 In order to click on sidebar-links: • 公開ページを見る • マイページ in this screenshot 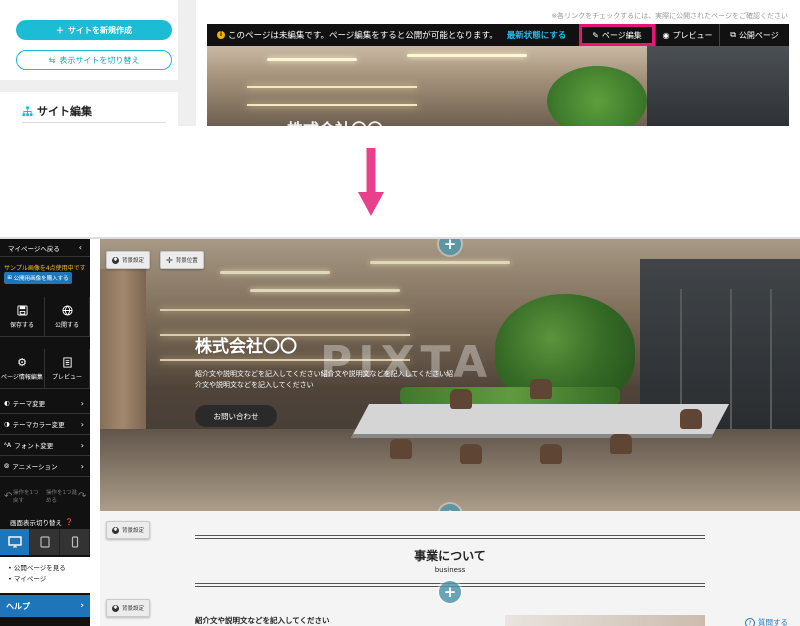, I will do `click(45, 575)`.